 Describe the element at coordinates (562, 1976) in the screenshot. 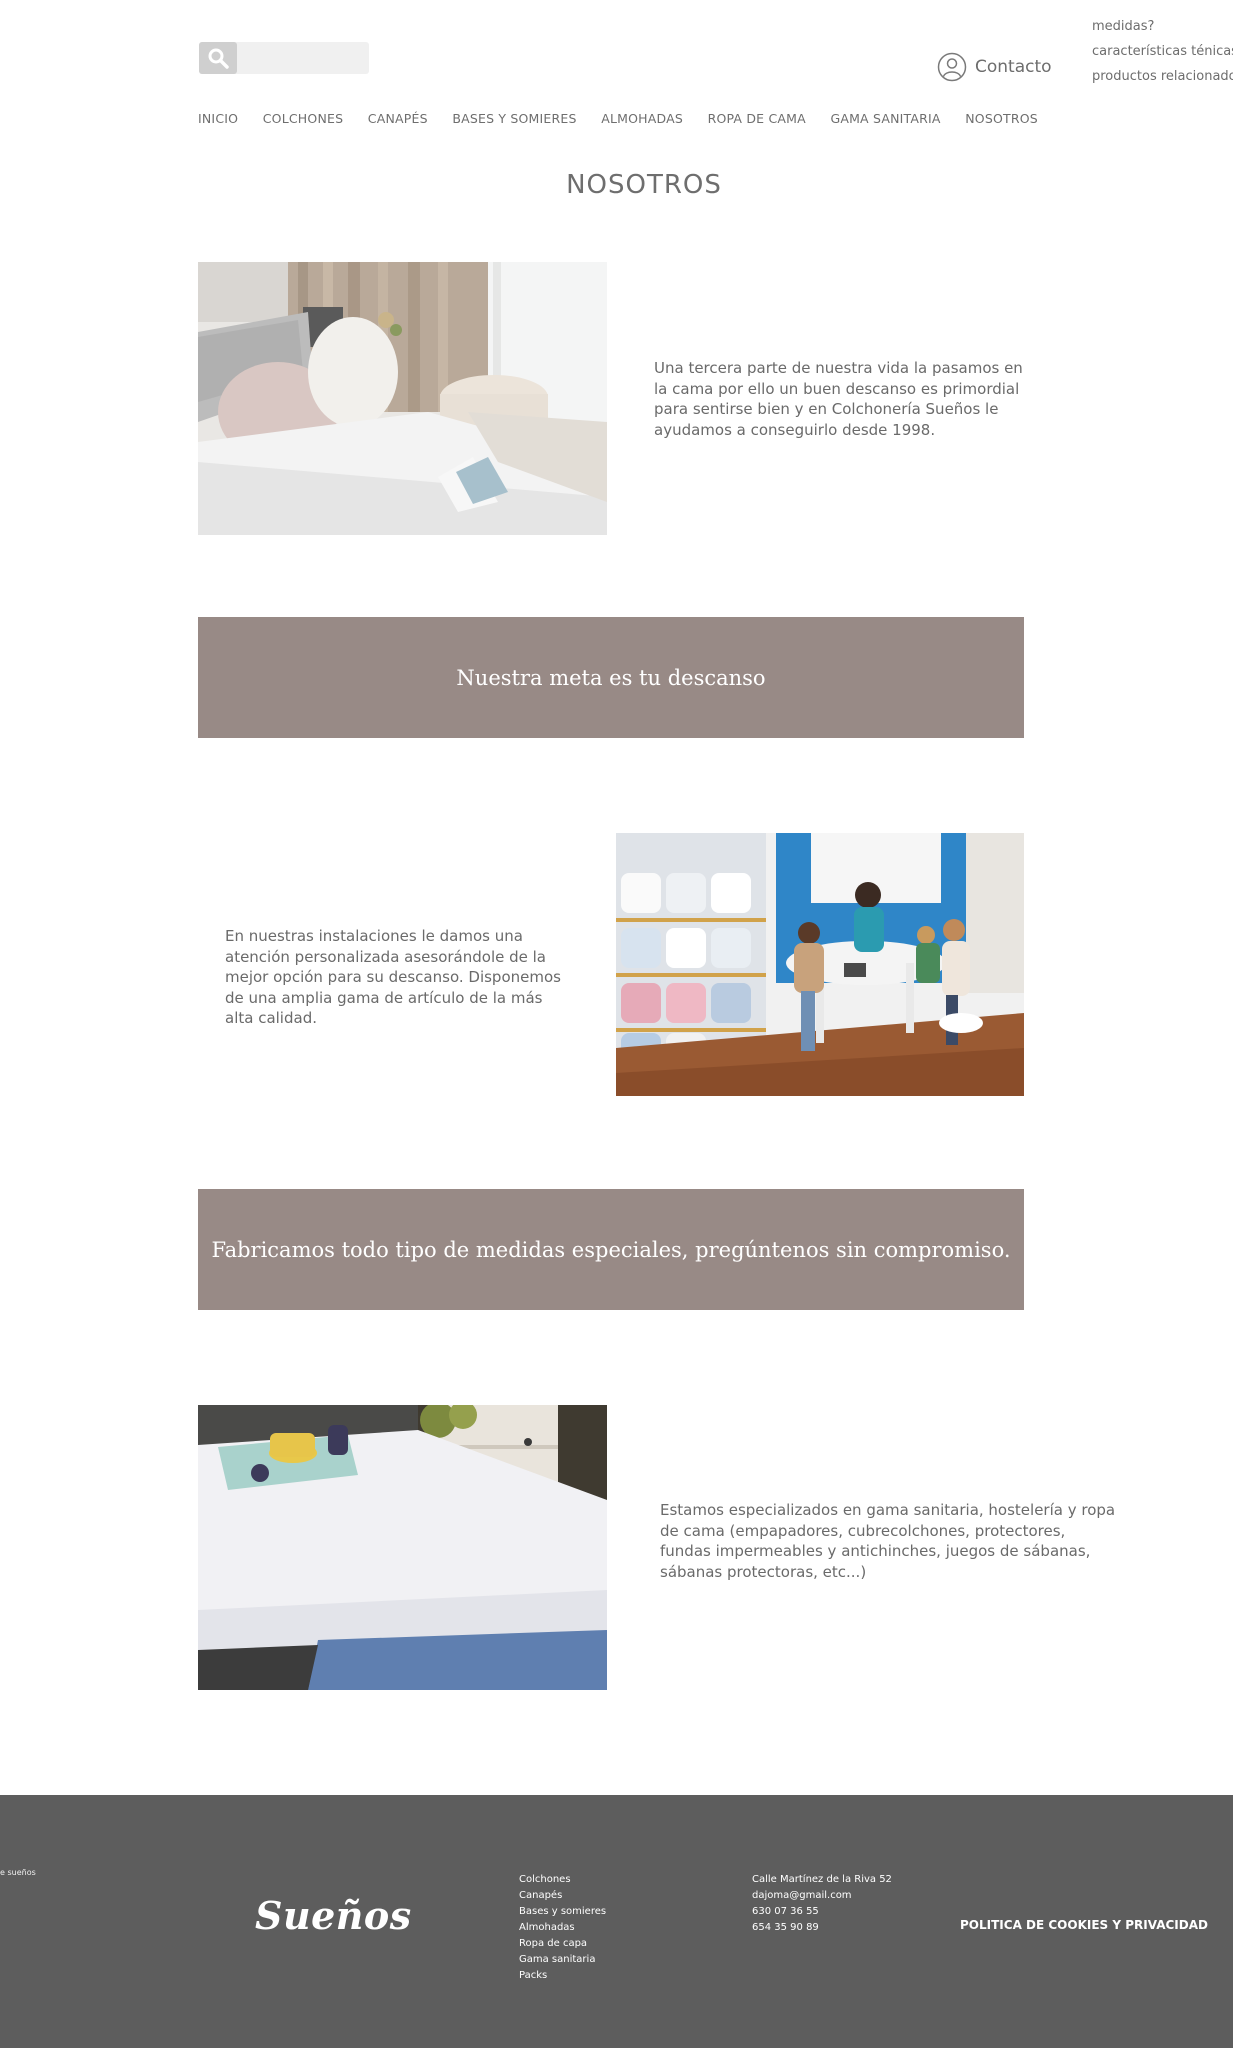

I see `footer-link-packs: Packs` at that location.